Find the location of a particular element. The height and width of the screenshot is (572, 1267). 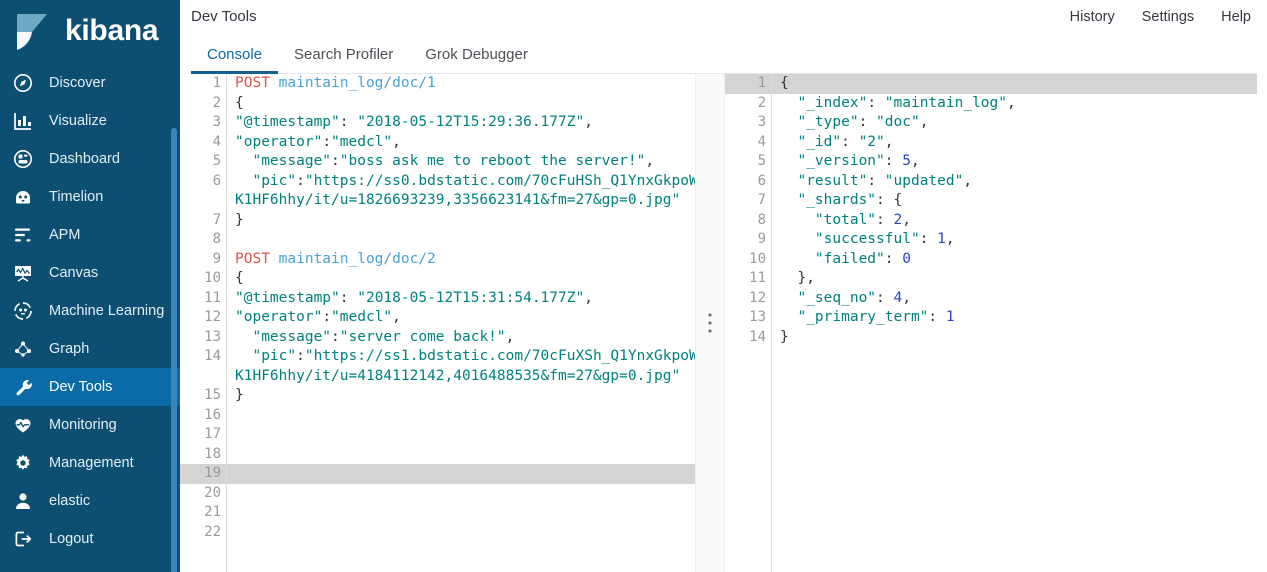

line-number: 22 is located at coordinates (212, 531).